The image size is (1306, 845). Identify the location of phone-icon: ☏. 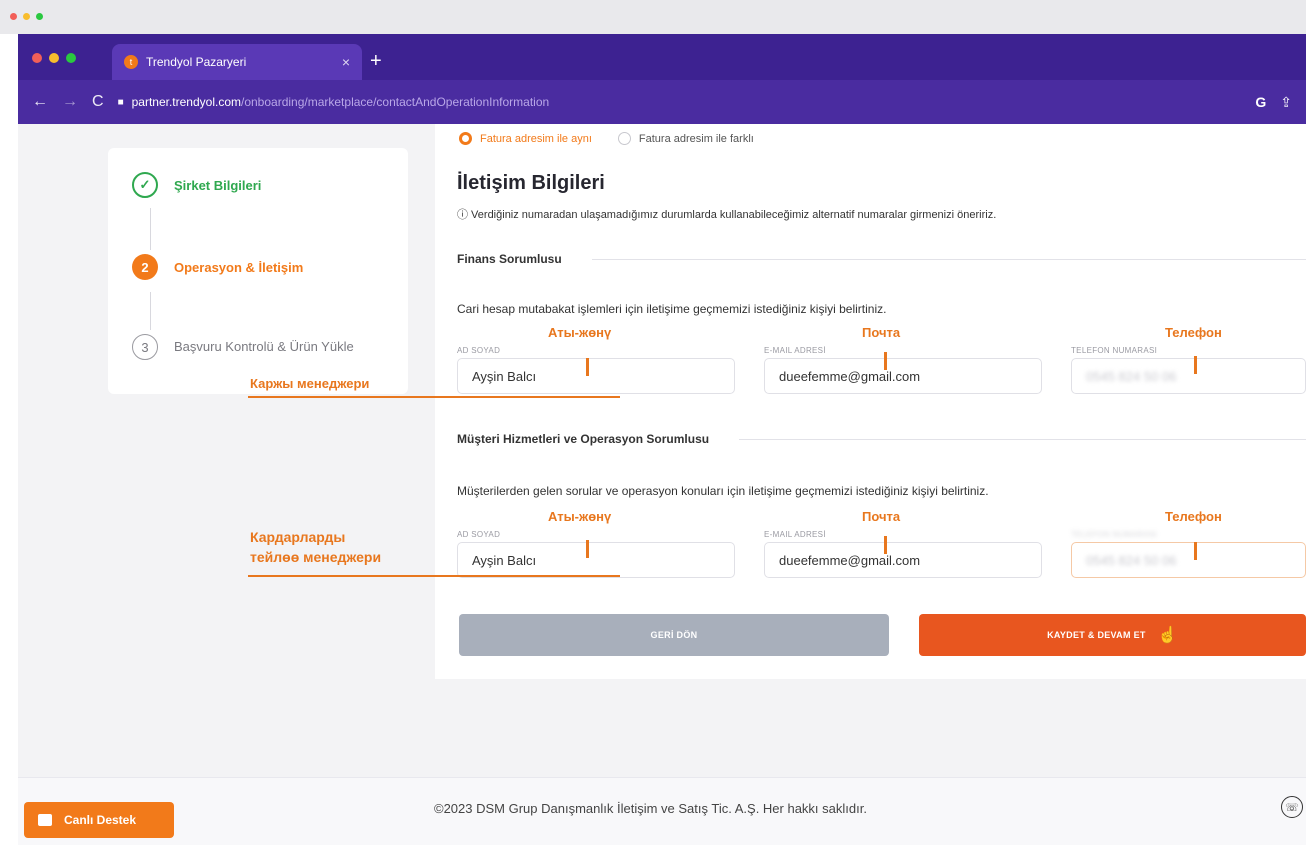
(1292, 807).